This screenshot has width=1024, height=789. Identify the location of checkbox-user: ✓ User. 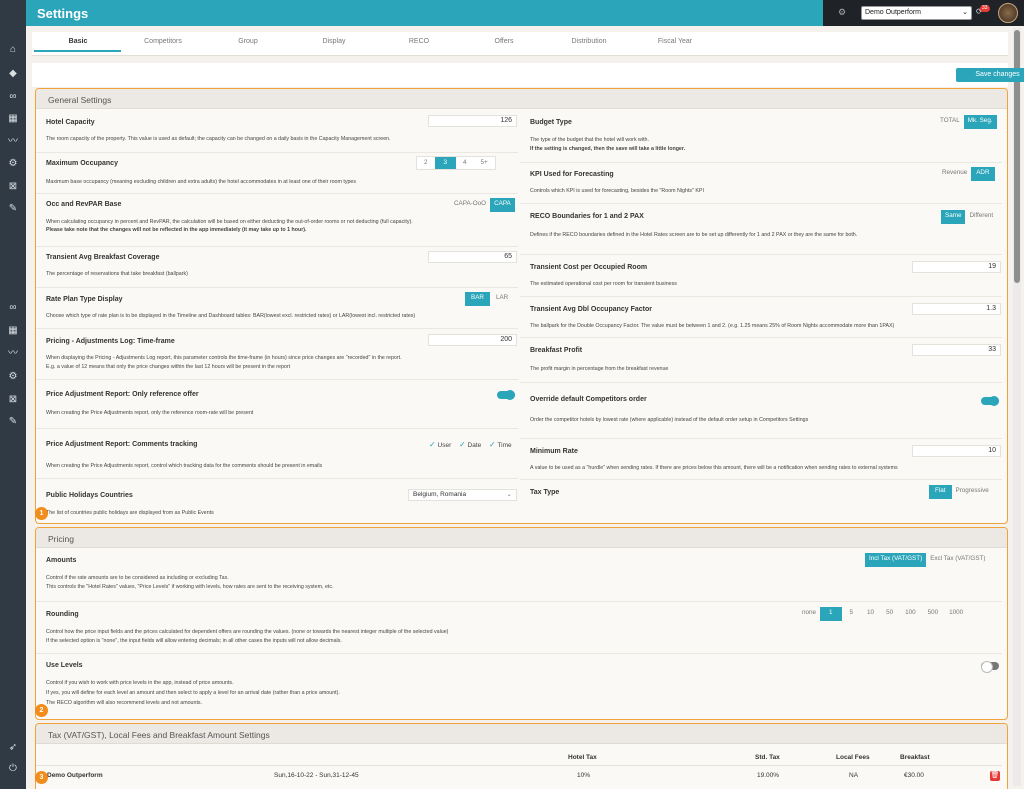
(440, 444).